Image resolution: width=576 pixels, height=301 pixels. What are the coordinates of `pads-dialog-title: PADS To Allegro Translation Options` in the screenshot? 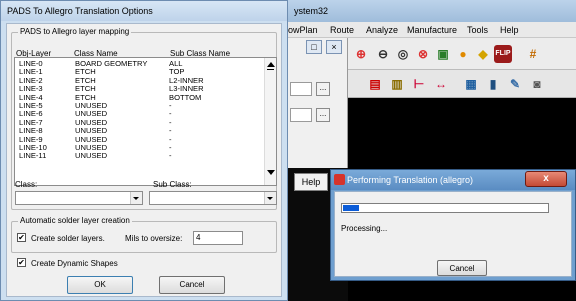 It's located at (80, 11).